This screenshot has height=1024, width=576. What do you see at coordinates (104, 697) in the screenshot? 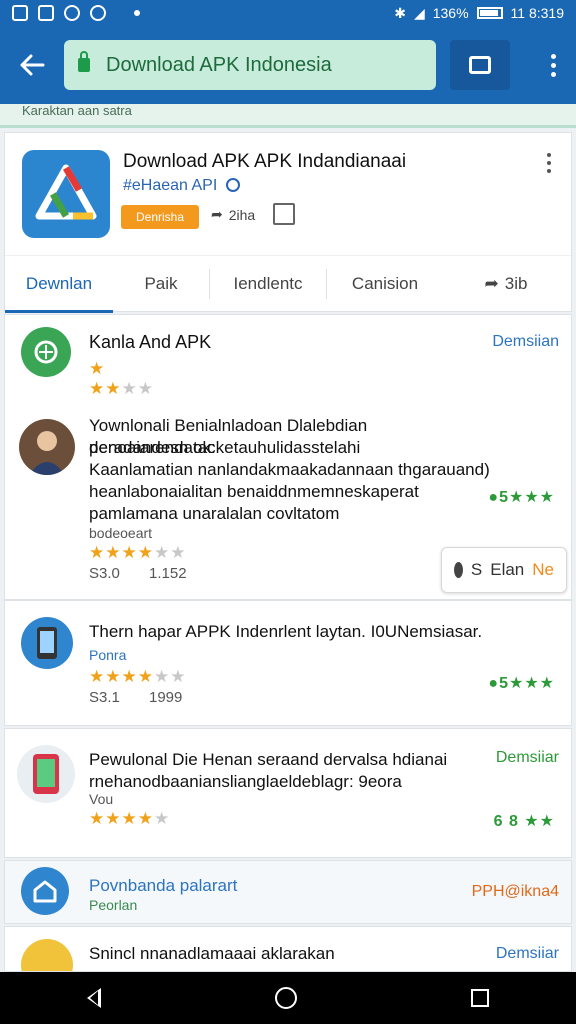
I see `stat-score: S3.1` at bounding box center [104, 697].